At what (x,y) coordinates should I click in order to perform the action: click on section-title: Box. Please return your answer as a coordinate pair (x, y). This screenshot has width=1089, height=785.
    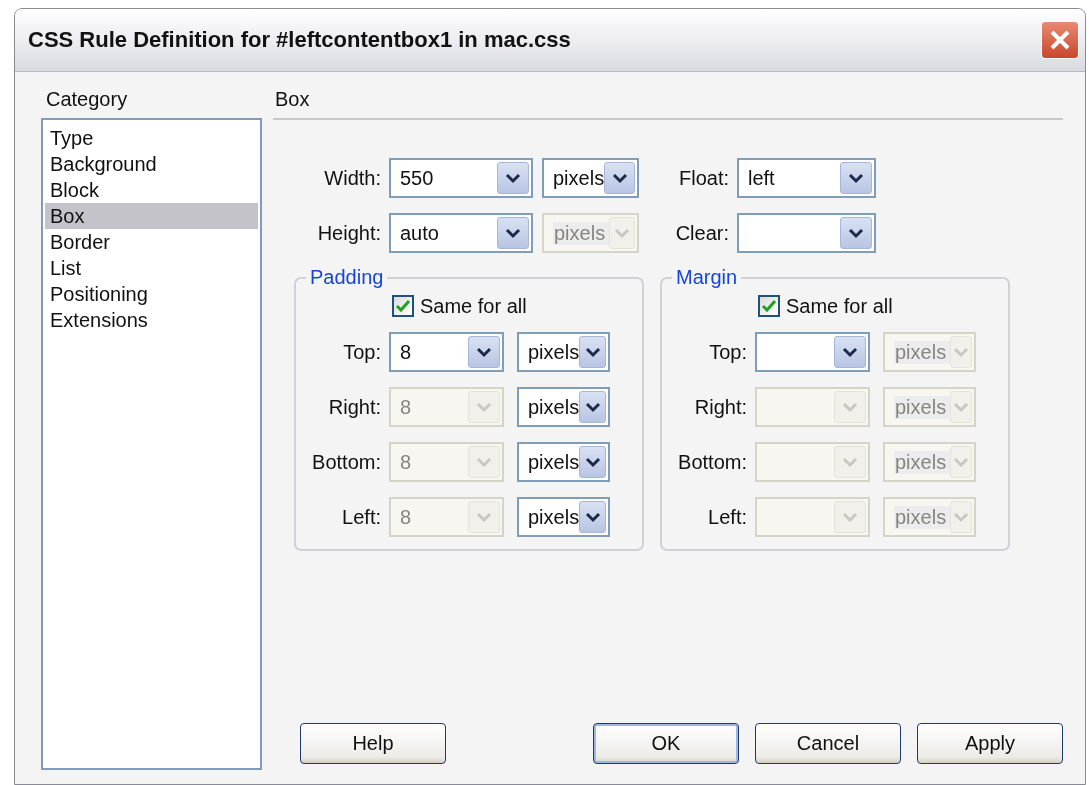
    Looking at the image, I should click on (668, 104).